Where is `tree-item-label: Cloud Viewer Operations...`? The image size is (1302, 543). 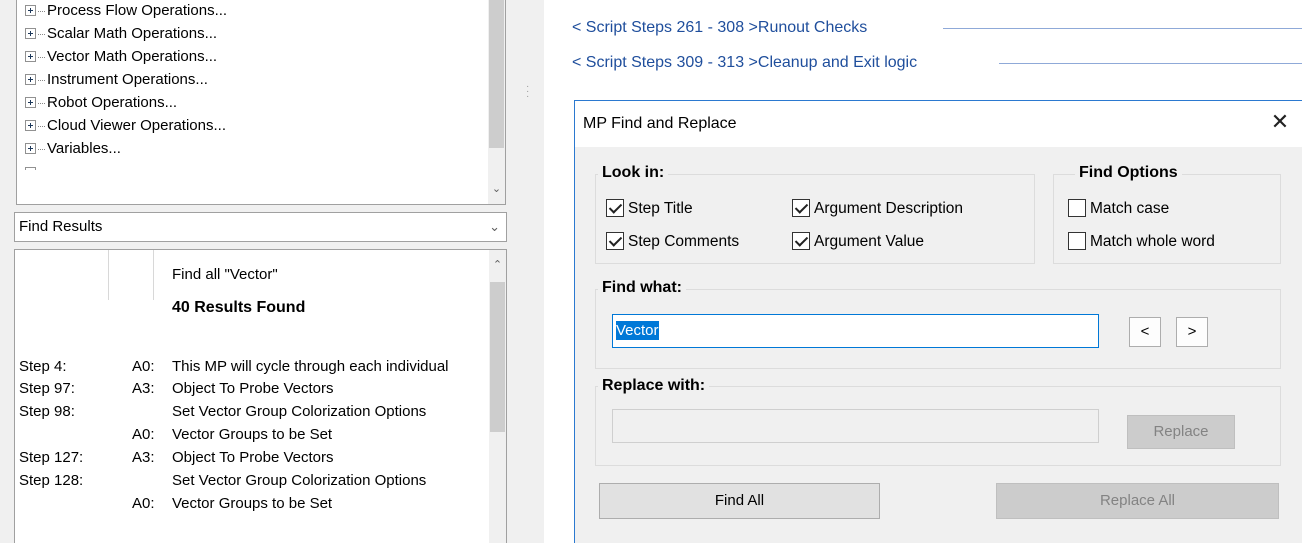 tree-item-label: Cloud Viewer Operations... is located at coordinates (136, 125).